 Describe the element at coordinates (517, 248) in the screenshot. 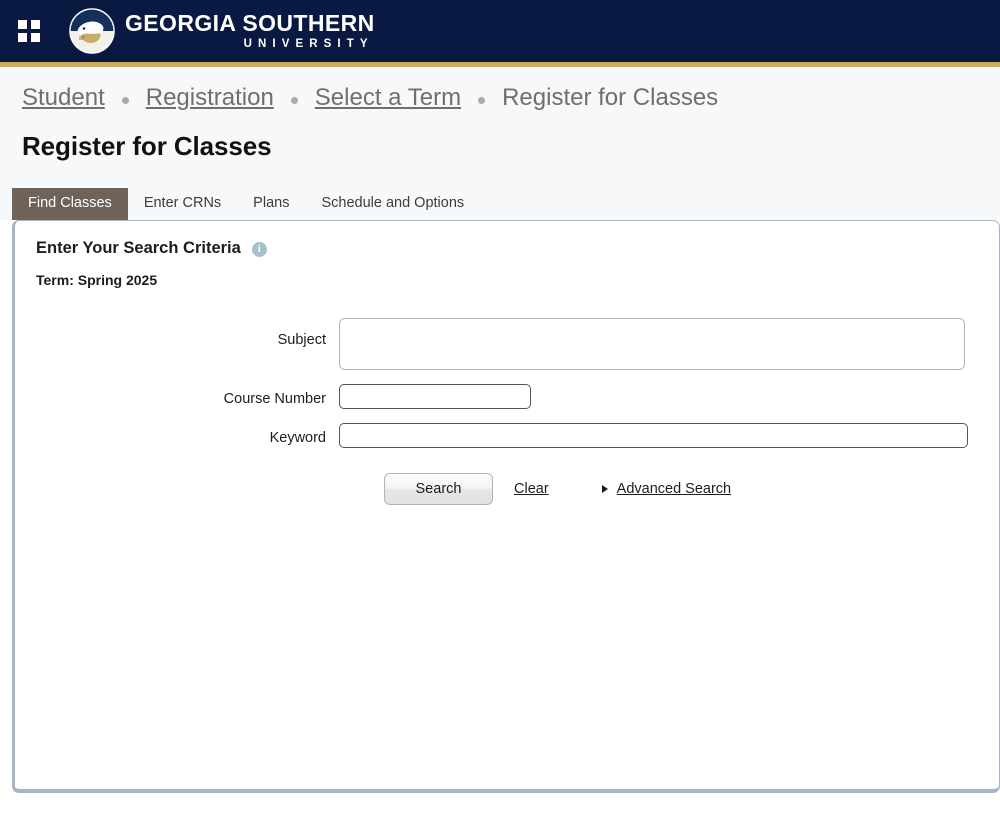

I see `panel-heading: Enter Your Search Criteria i` at that location.